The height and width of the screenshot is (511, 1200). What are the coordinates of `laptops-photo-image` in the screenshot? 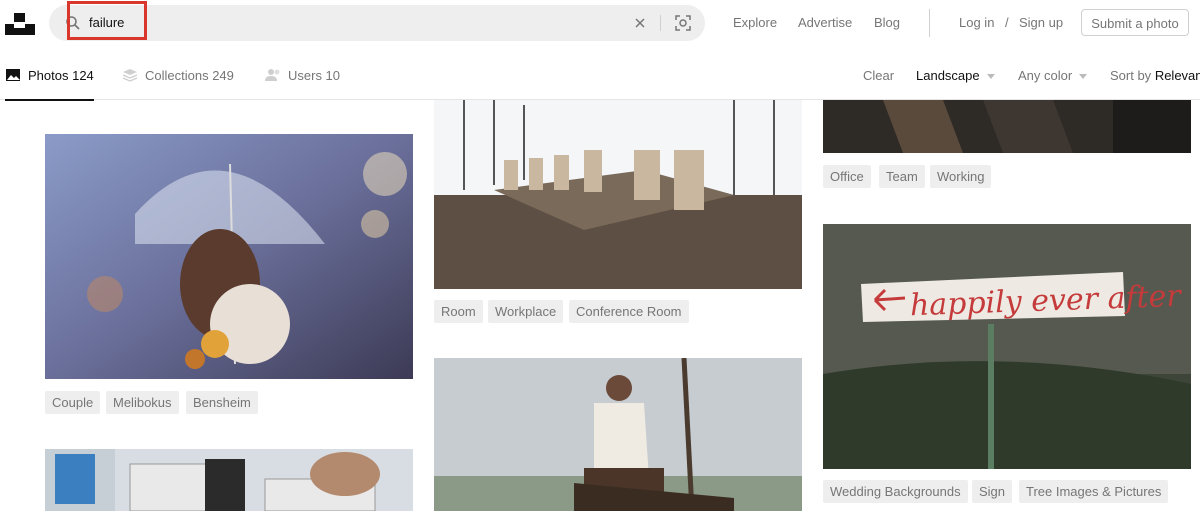 It's located at (229, 480).